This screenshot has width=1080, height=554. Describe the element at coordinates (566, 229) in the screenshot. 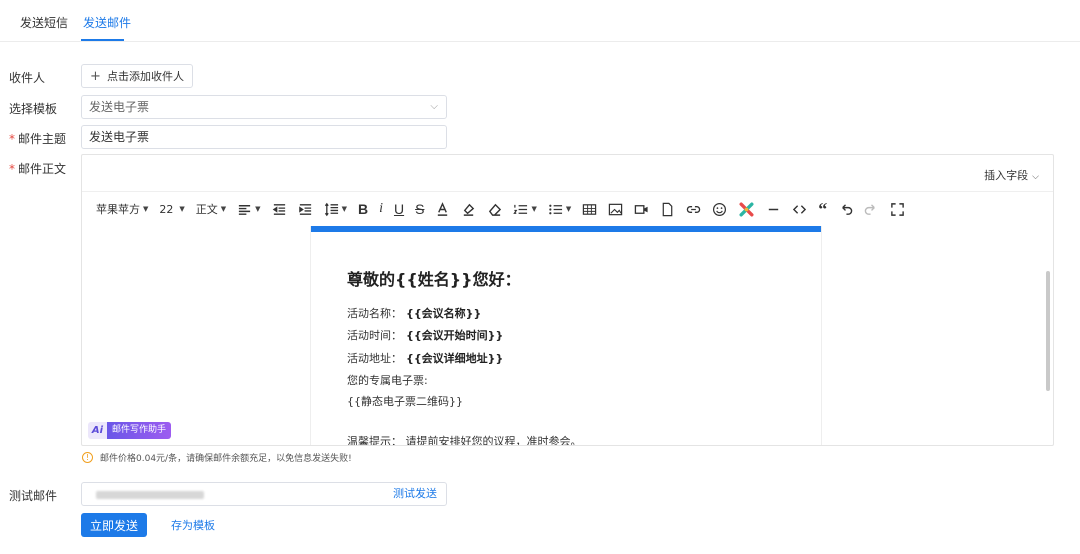

I see `document-header-bar` at that location.